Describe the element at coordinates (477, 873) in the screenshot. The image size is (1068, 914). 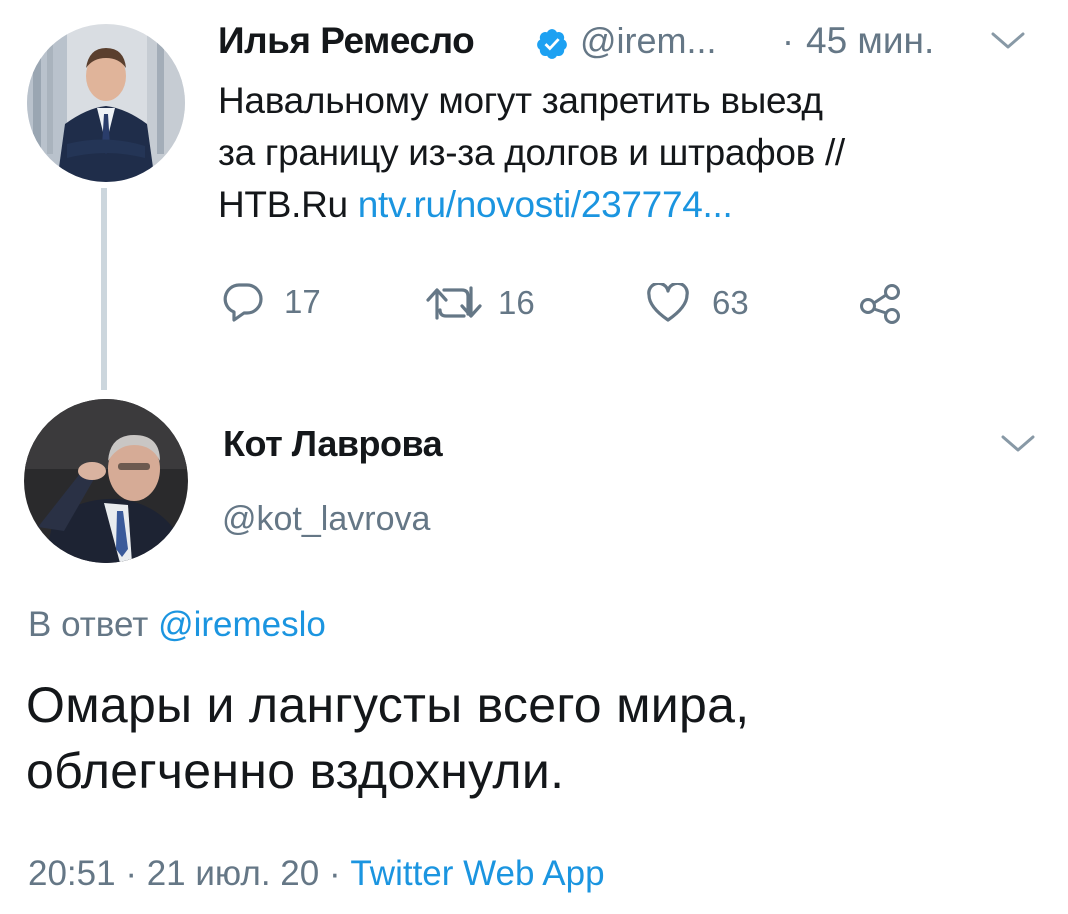
I see `tweet2-source: Twitter Web App` at that location.